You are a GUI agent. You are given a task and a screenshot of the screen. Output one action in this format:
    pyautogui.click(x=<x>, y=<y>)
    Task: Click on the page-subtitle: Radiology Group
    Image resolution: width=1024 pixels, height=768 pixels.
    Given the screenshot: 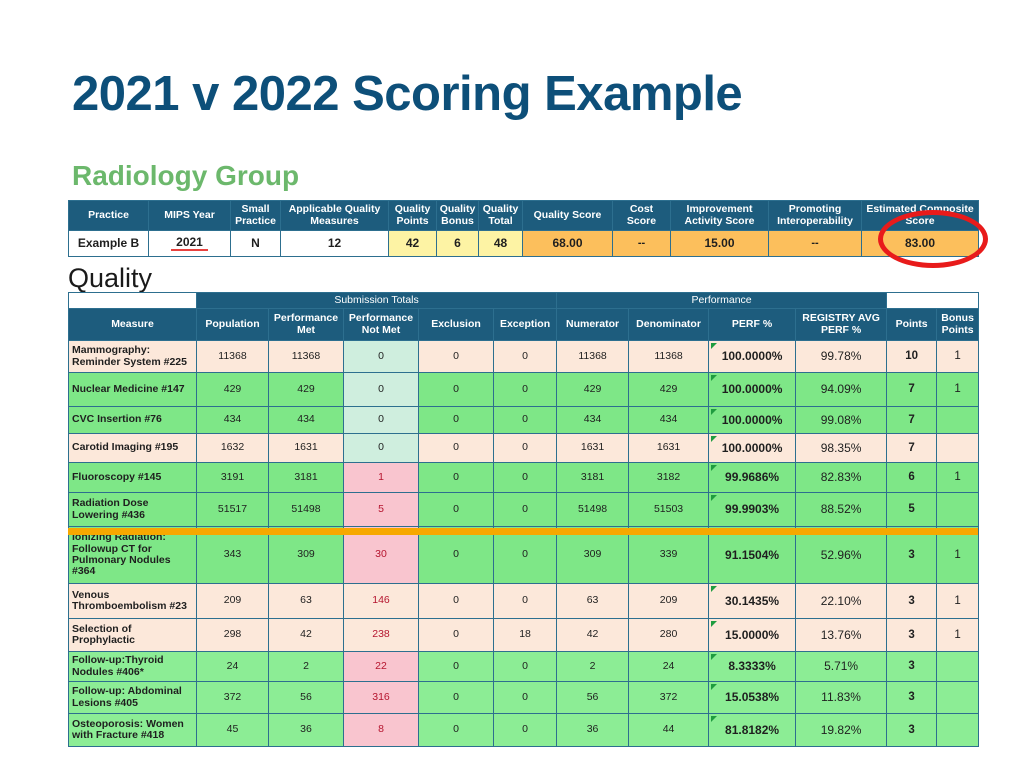 What is the action you would take?
    pyautogui.click(x=186, y=175)
    